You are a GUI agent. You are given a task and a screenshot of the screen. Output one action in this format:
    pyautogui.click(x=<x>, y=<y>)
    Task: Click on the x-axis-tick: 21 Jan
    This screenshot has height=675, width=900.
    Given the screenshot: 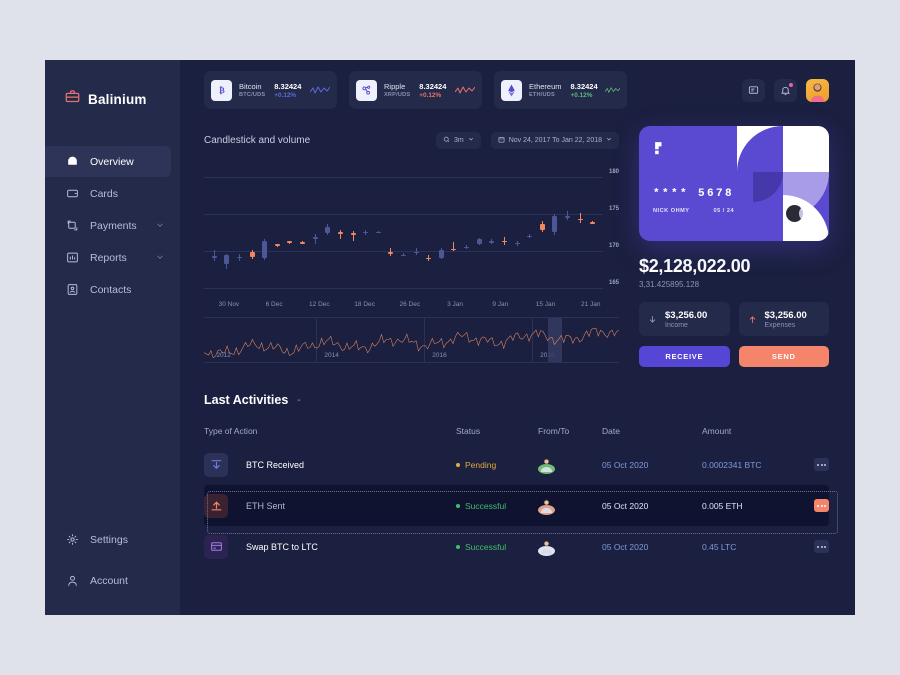 What is the action you would take?
    pyautogui.click(x=591, y=304)
    